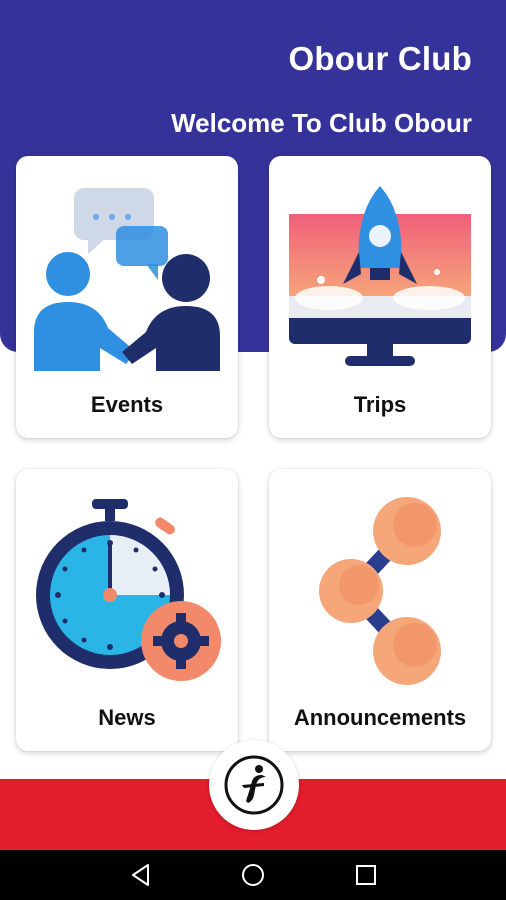 The image size is (506, 900). I want to click on system-navigation-bar, so click(253, 875).